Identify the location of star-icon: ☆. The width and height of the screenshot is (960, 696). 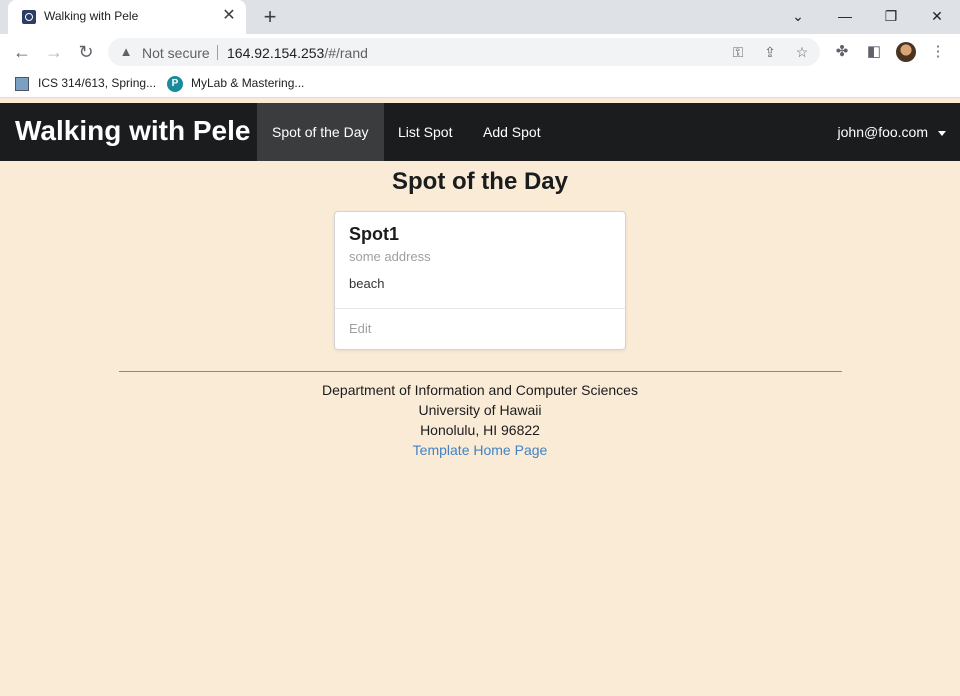
(802, 52).